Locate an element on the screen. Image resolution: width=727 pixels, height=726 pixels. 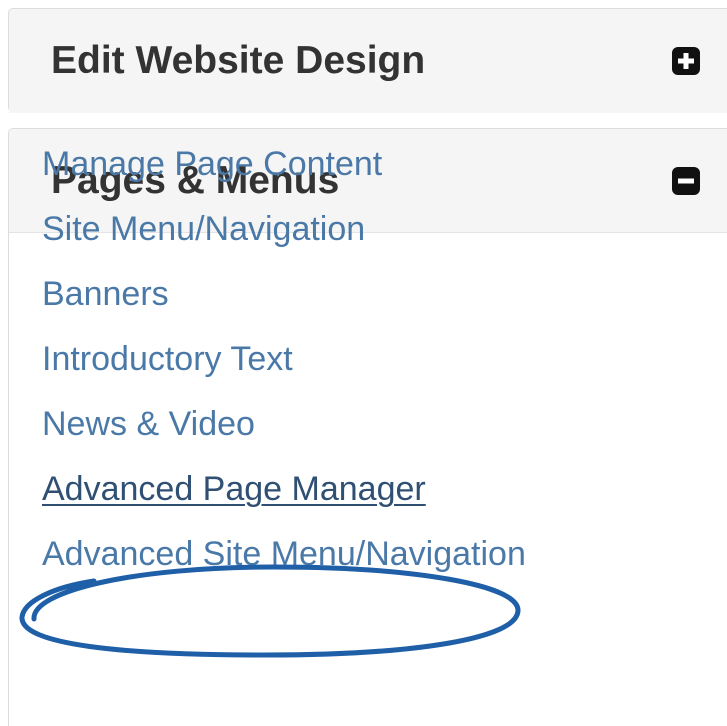
list-item: Advanced Page Manager is located at coordinates (284, 489).